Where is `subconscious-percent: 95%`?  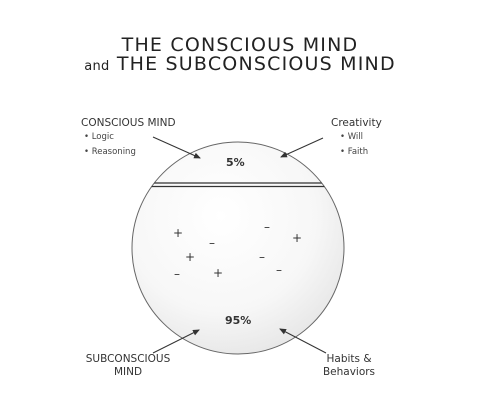
subconscious-percent: 95% is located at coordinates (238, 320).